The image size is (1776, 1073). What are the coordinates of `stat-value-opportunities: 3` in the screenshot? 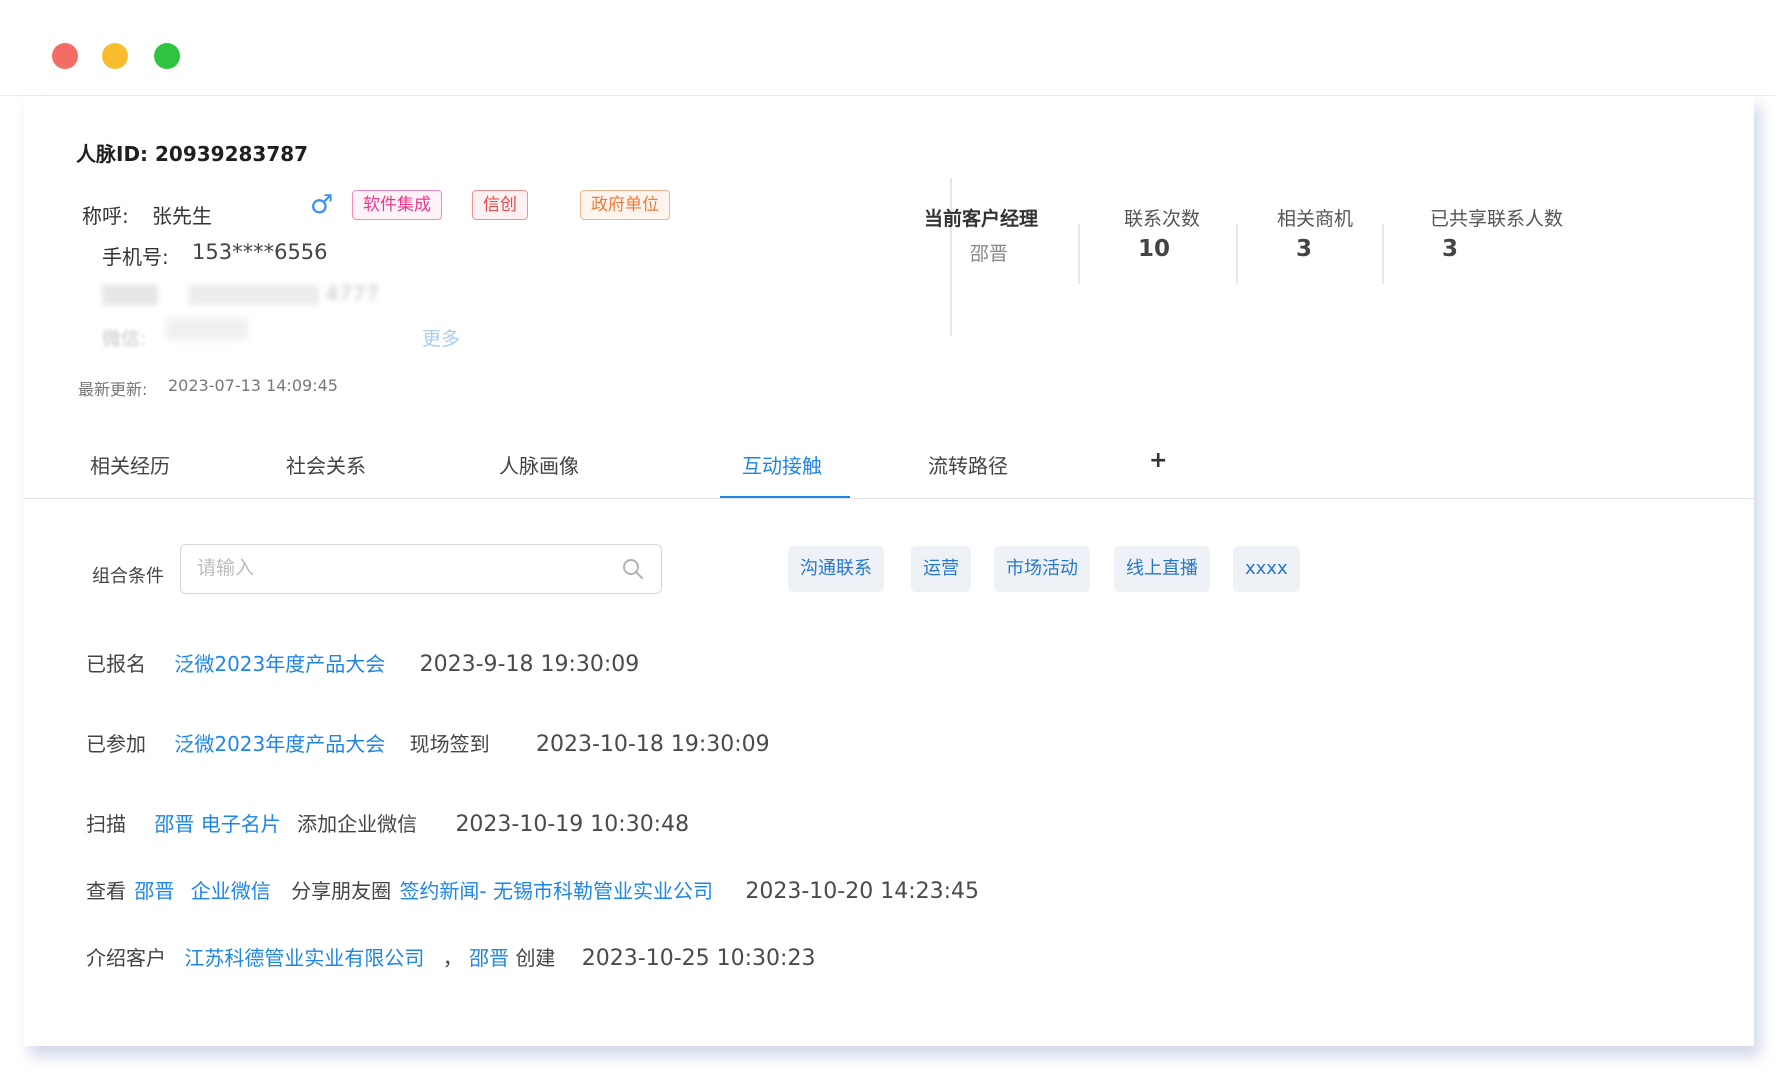 It's located at (1304, 249).